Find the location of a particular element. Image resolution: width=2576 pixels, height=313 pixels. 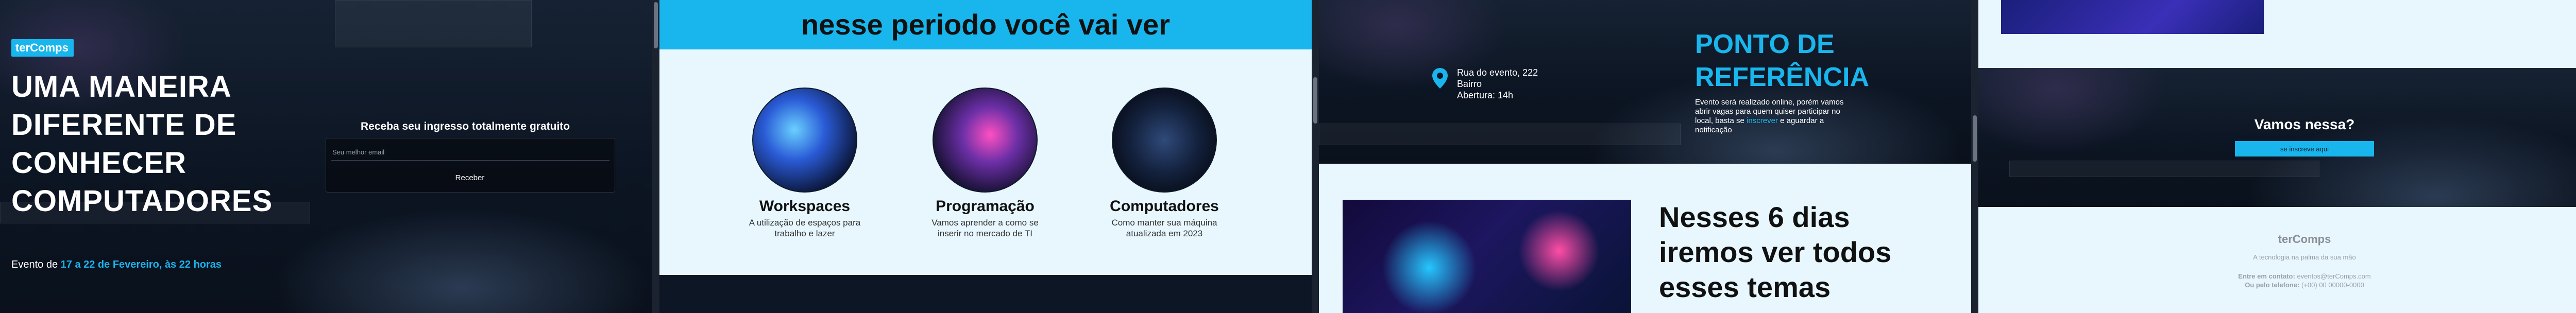

footer-tagline: A tecnologia na palma da sua mão is located at coordinates (2304, 257).